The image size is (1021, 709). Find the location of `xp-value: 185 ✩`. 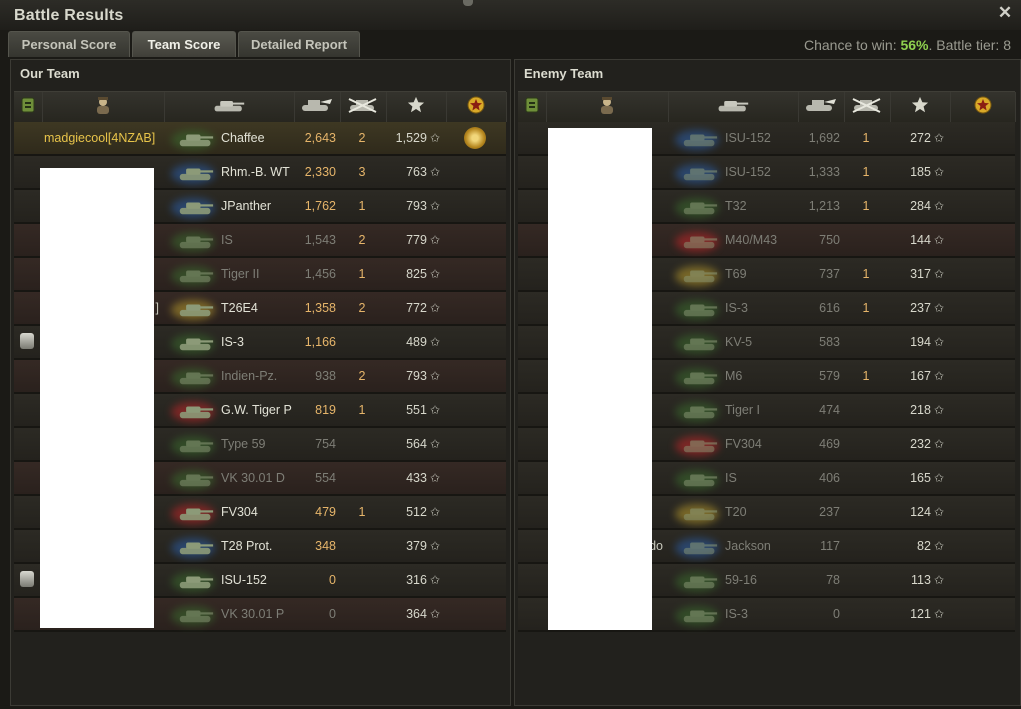

xp-value: 185 ✩ is located at coordinates (917, 172).